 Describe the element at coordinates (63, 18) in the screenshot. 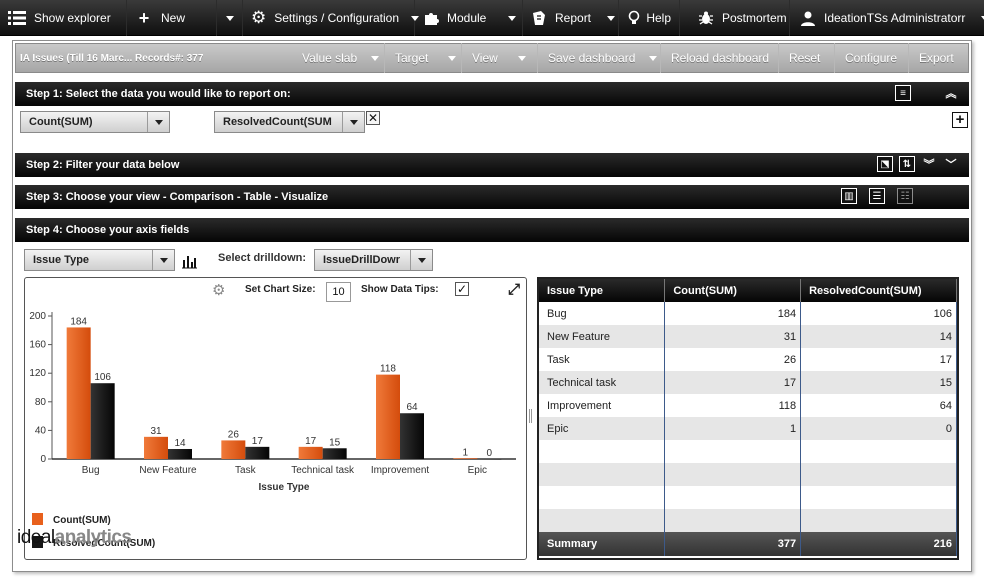

I see `show-explorer-button: Show explorer` at that location.